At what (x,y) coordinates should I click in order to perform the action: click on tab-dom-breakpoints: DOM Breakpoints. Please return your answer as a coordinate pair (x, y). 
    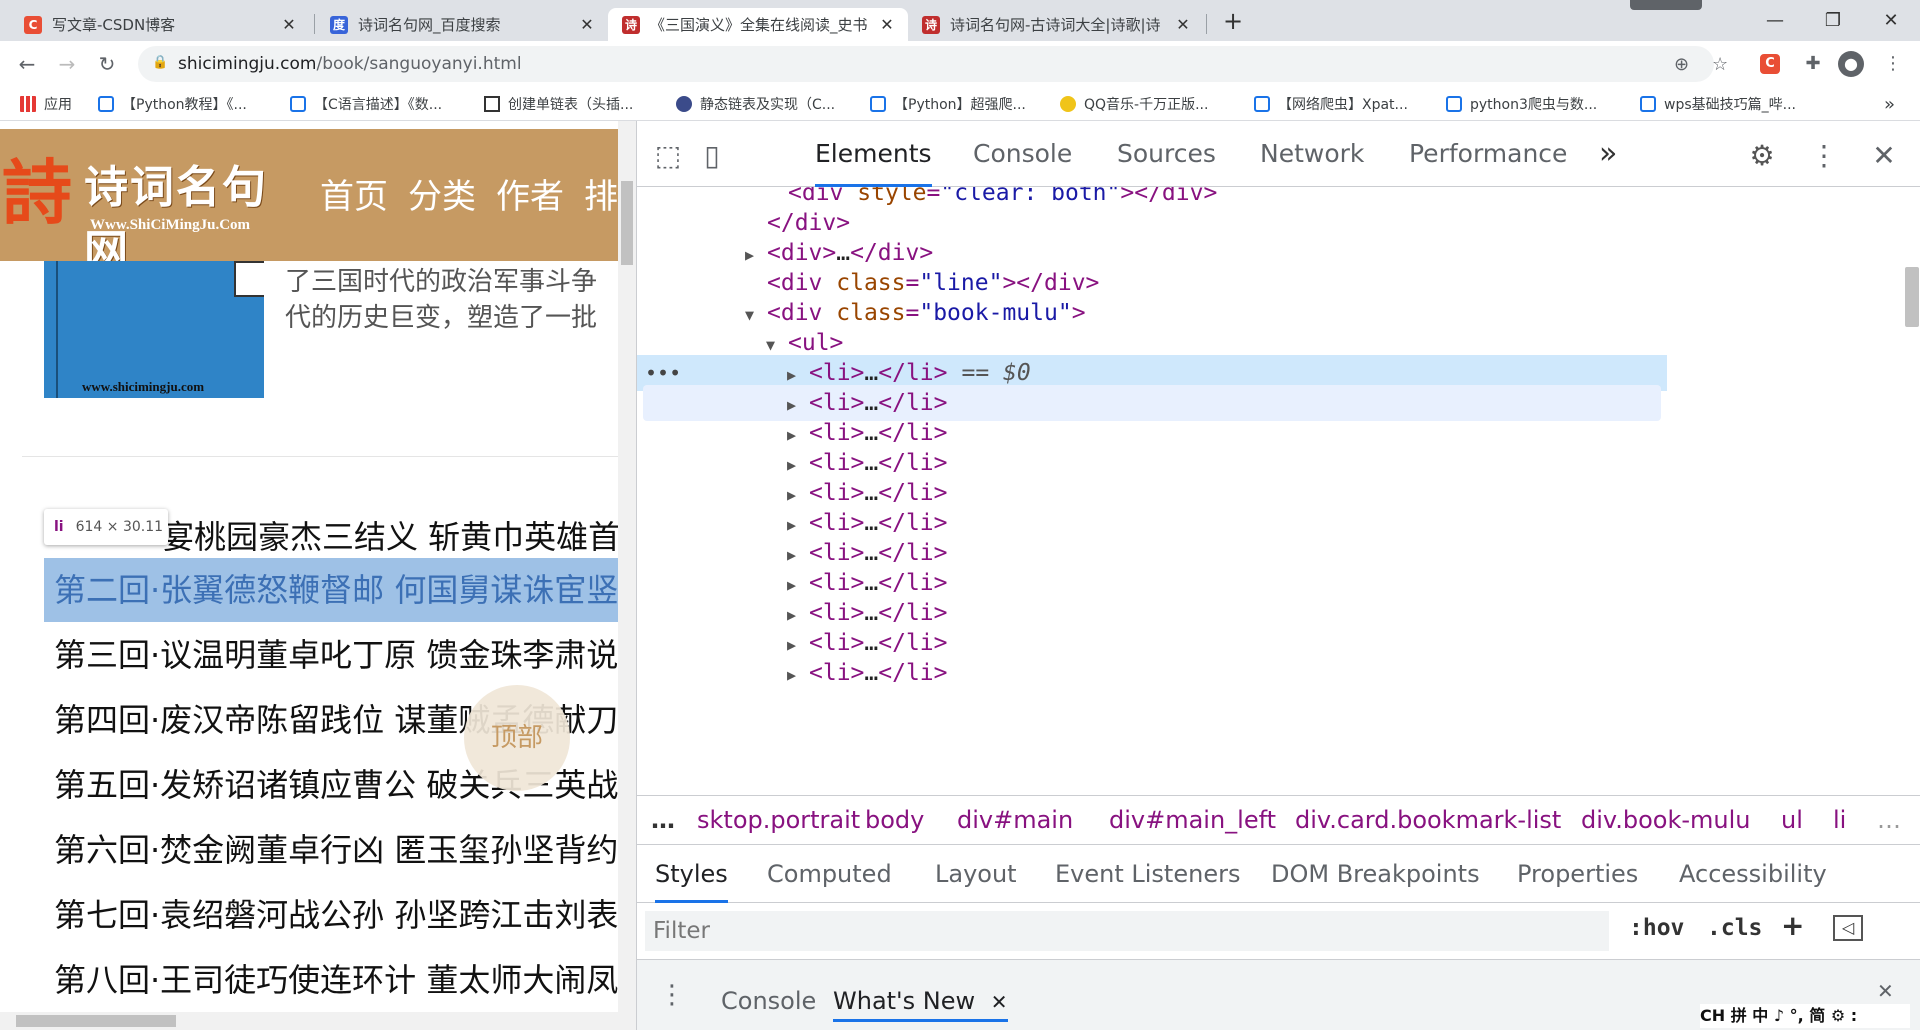
    Looking at the image, I should click on (1375, 874).